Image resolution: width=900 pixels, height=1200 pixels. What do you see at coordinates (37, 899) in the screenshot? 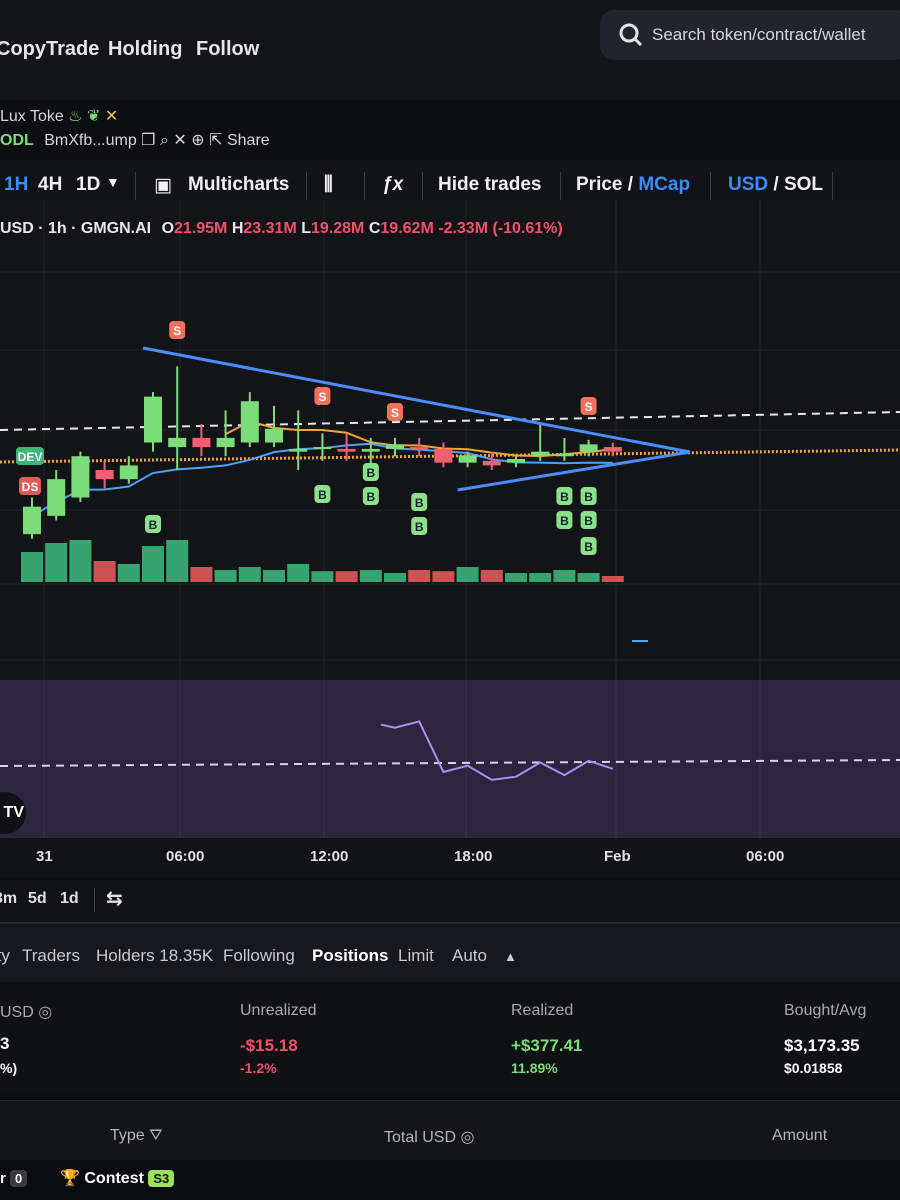
I see `range-5d: 5d` at bounding box center [37, 899].